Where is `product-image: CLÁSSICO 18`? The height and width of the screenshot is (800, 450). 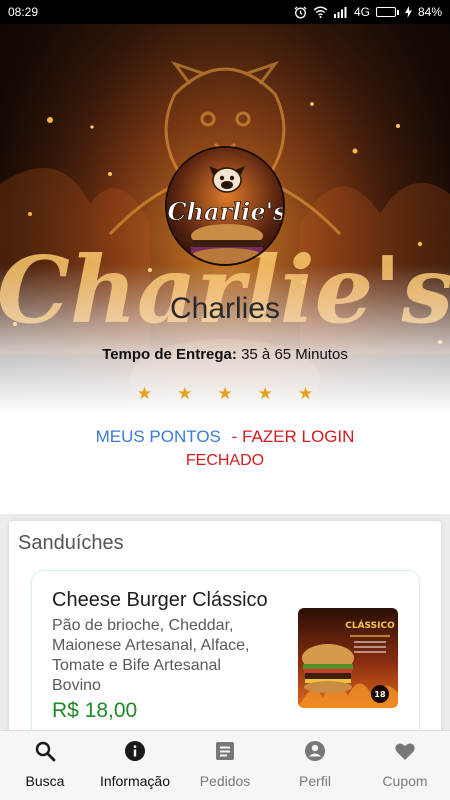
product-image: CLÁSSICO 18 is located at coordinates (348, 658).